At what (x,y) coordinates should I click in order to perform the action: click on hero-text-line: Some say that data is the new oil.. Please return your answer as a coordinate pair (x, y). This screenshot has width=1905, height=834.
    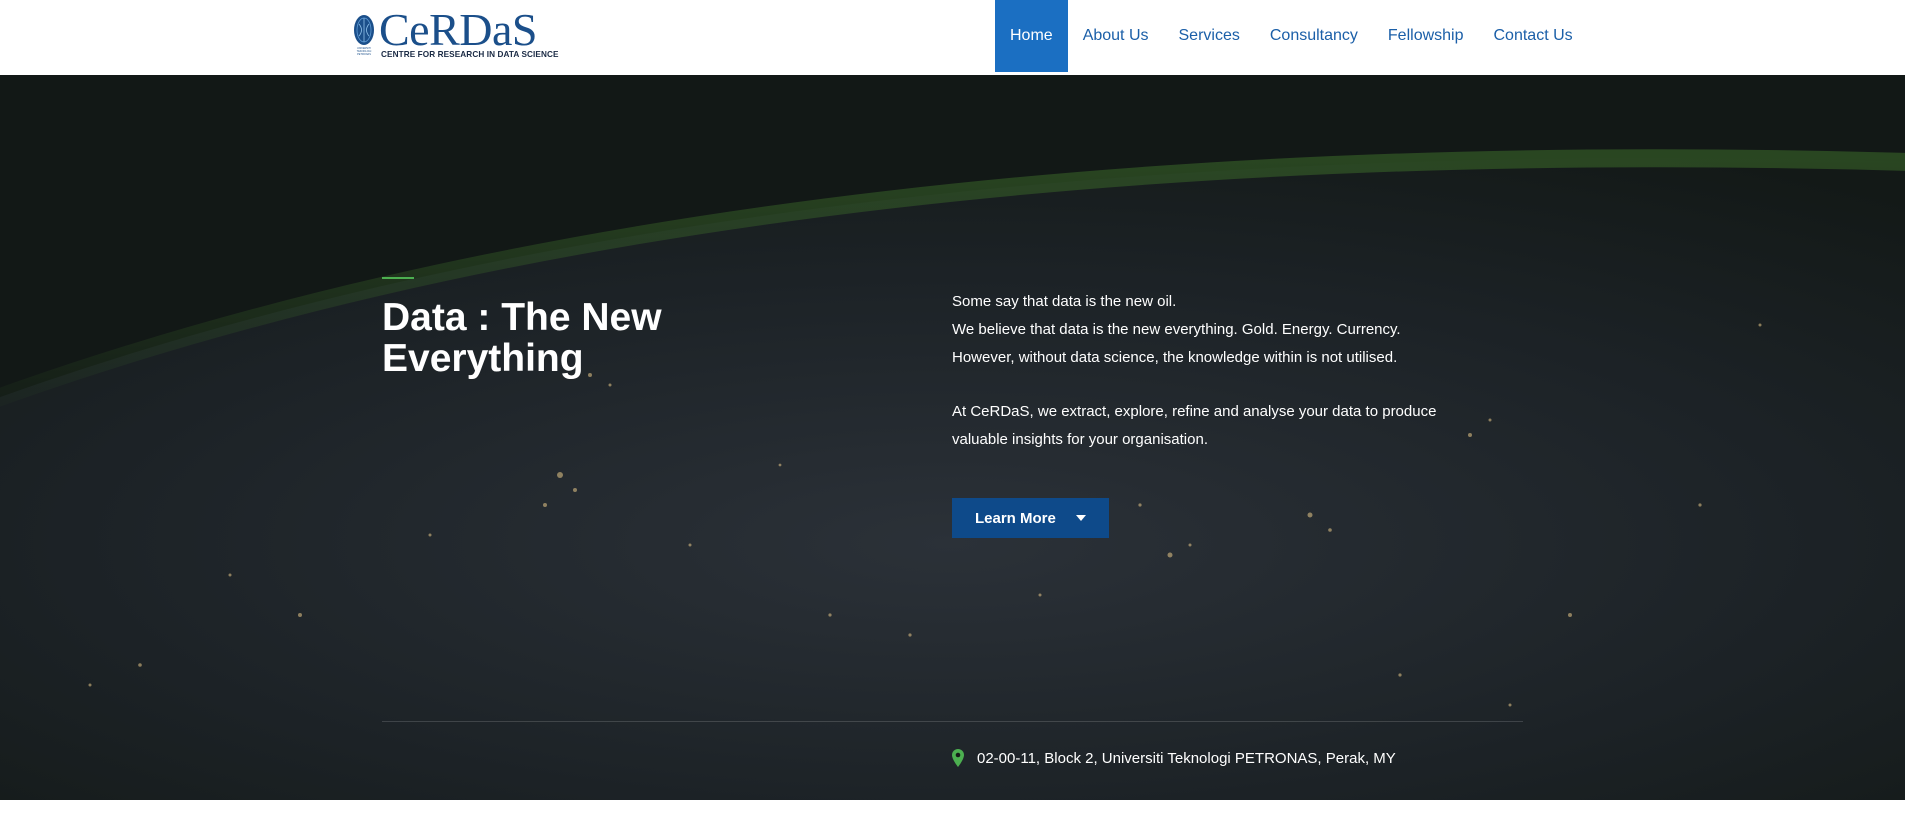
    Looking at the image, I should click on (1064, 301).